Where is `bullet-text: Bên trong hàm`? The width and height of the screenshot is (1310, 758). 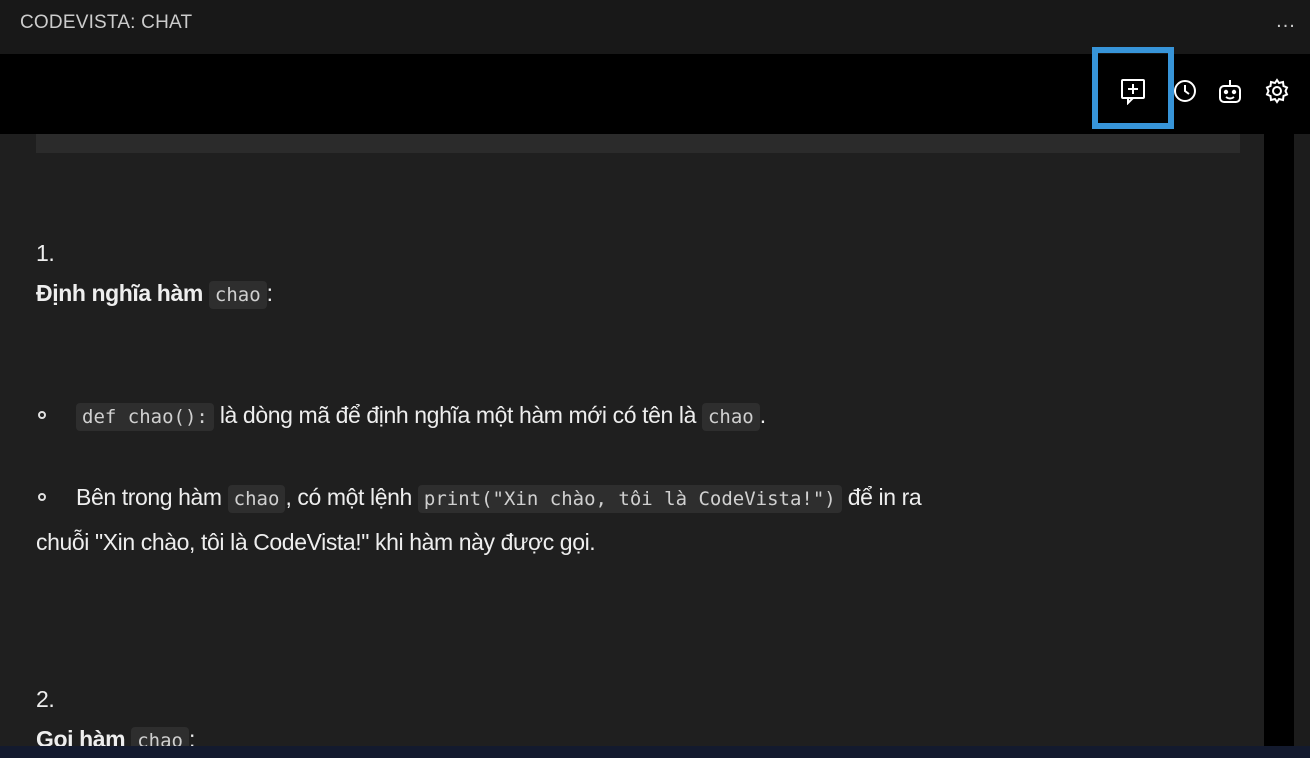 bullet-text: Bên trong hàm is located at coordinates (149, 497).